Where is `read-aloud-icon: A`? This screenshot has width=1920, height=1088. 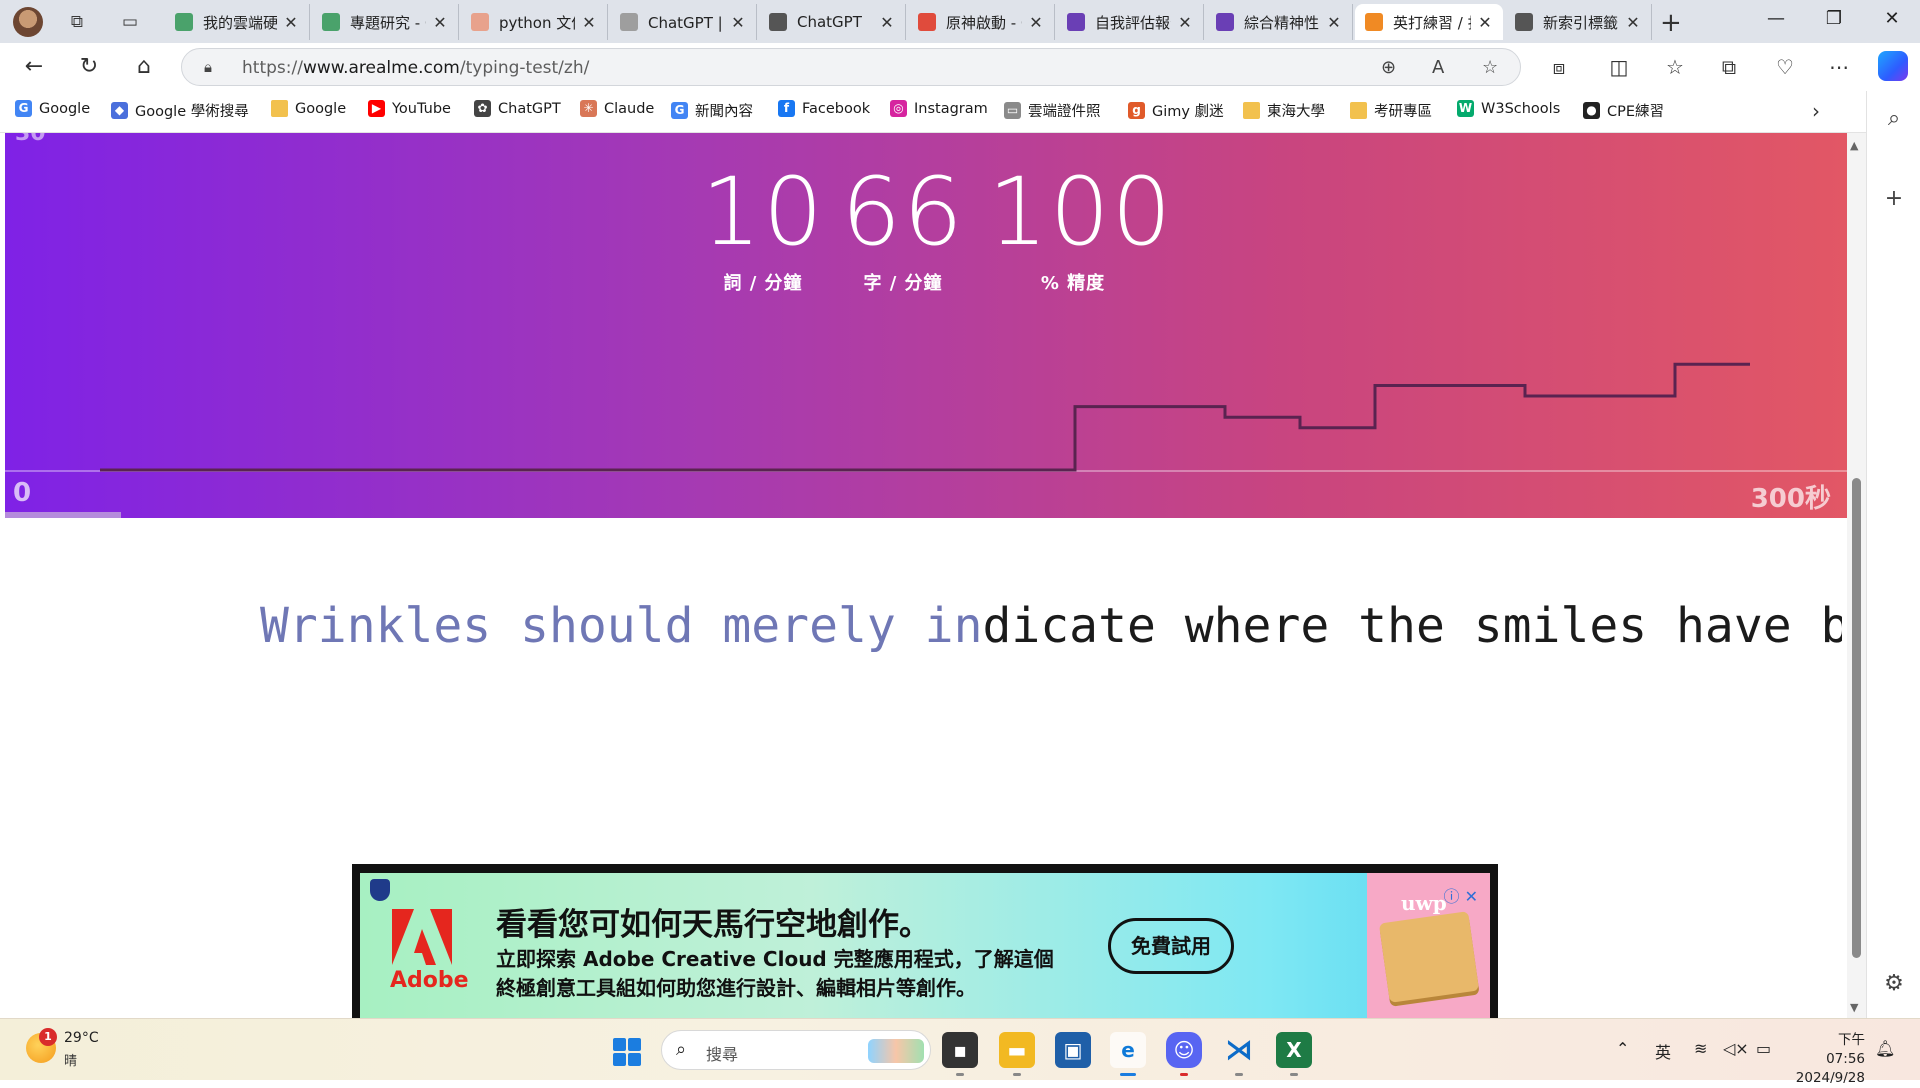
read-aloud-icon: A is located at coordinates (1438, 67).